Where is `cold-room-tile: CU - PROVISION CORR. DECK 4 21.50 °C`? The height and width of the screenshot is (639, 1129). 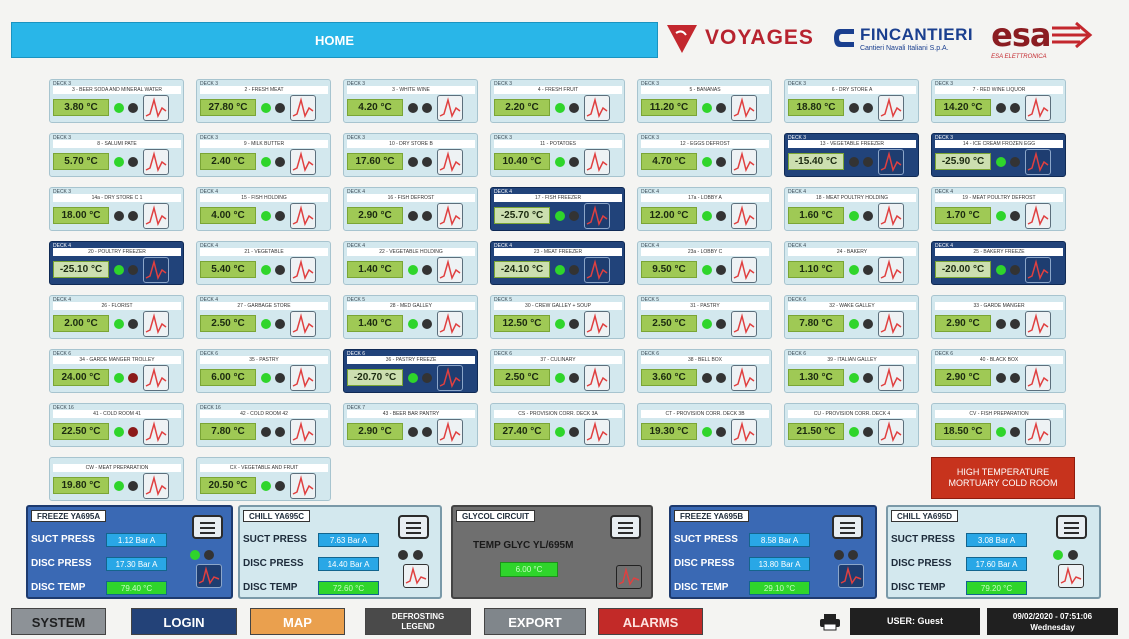
cold-room-tile: CU - PROVISION CORR. DECK 4 21.50 °C is located at coordinates (851, 425).